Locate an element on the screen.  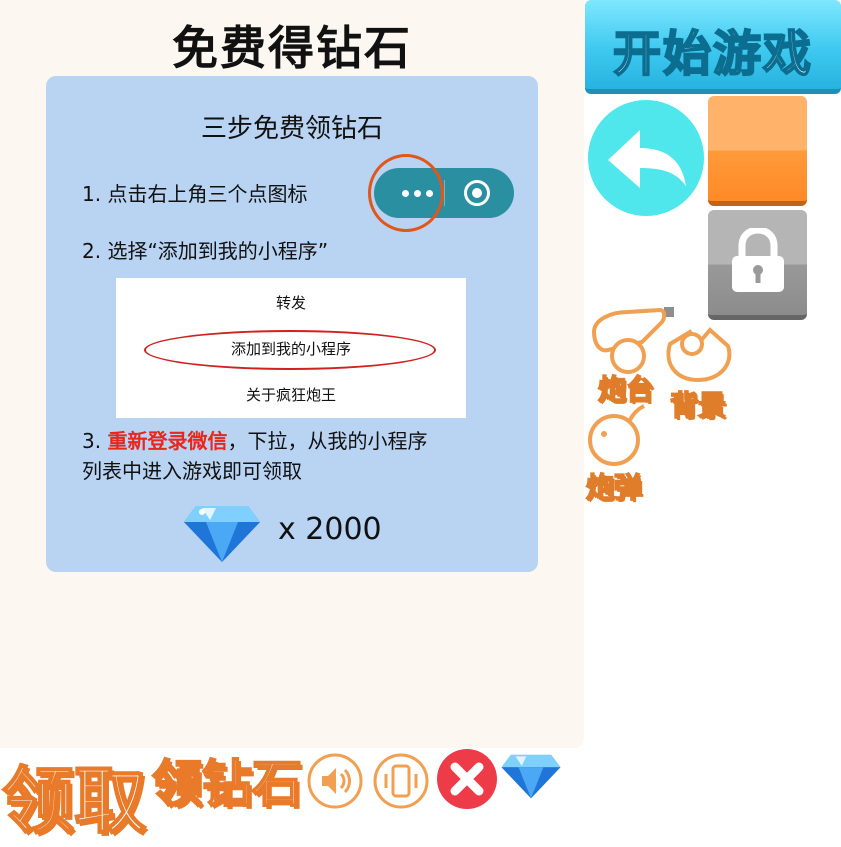
vibration-icon is located at coordinates (401, 781).